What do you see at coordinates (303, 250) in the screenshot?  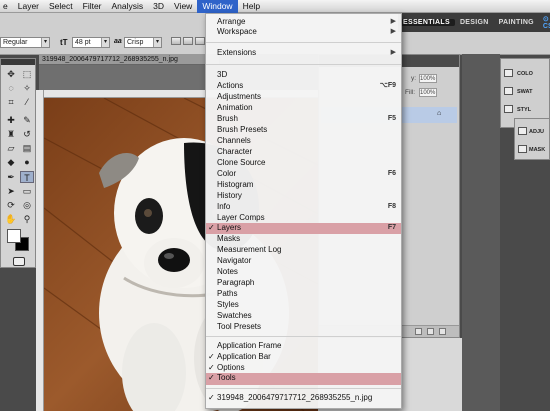 I see `menu-item-measurement-log: Measurement Log` at bounding box center [303, 250].